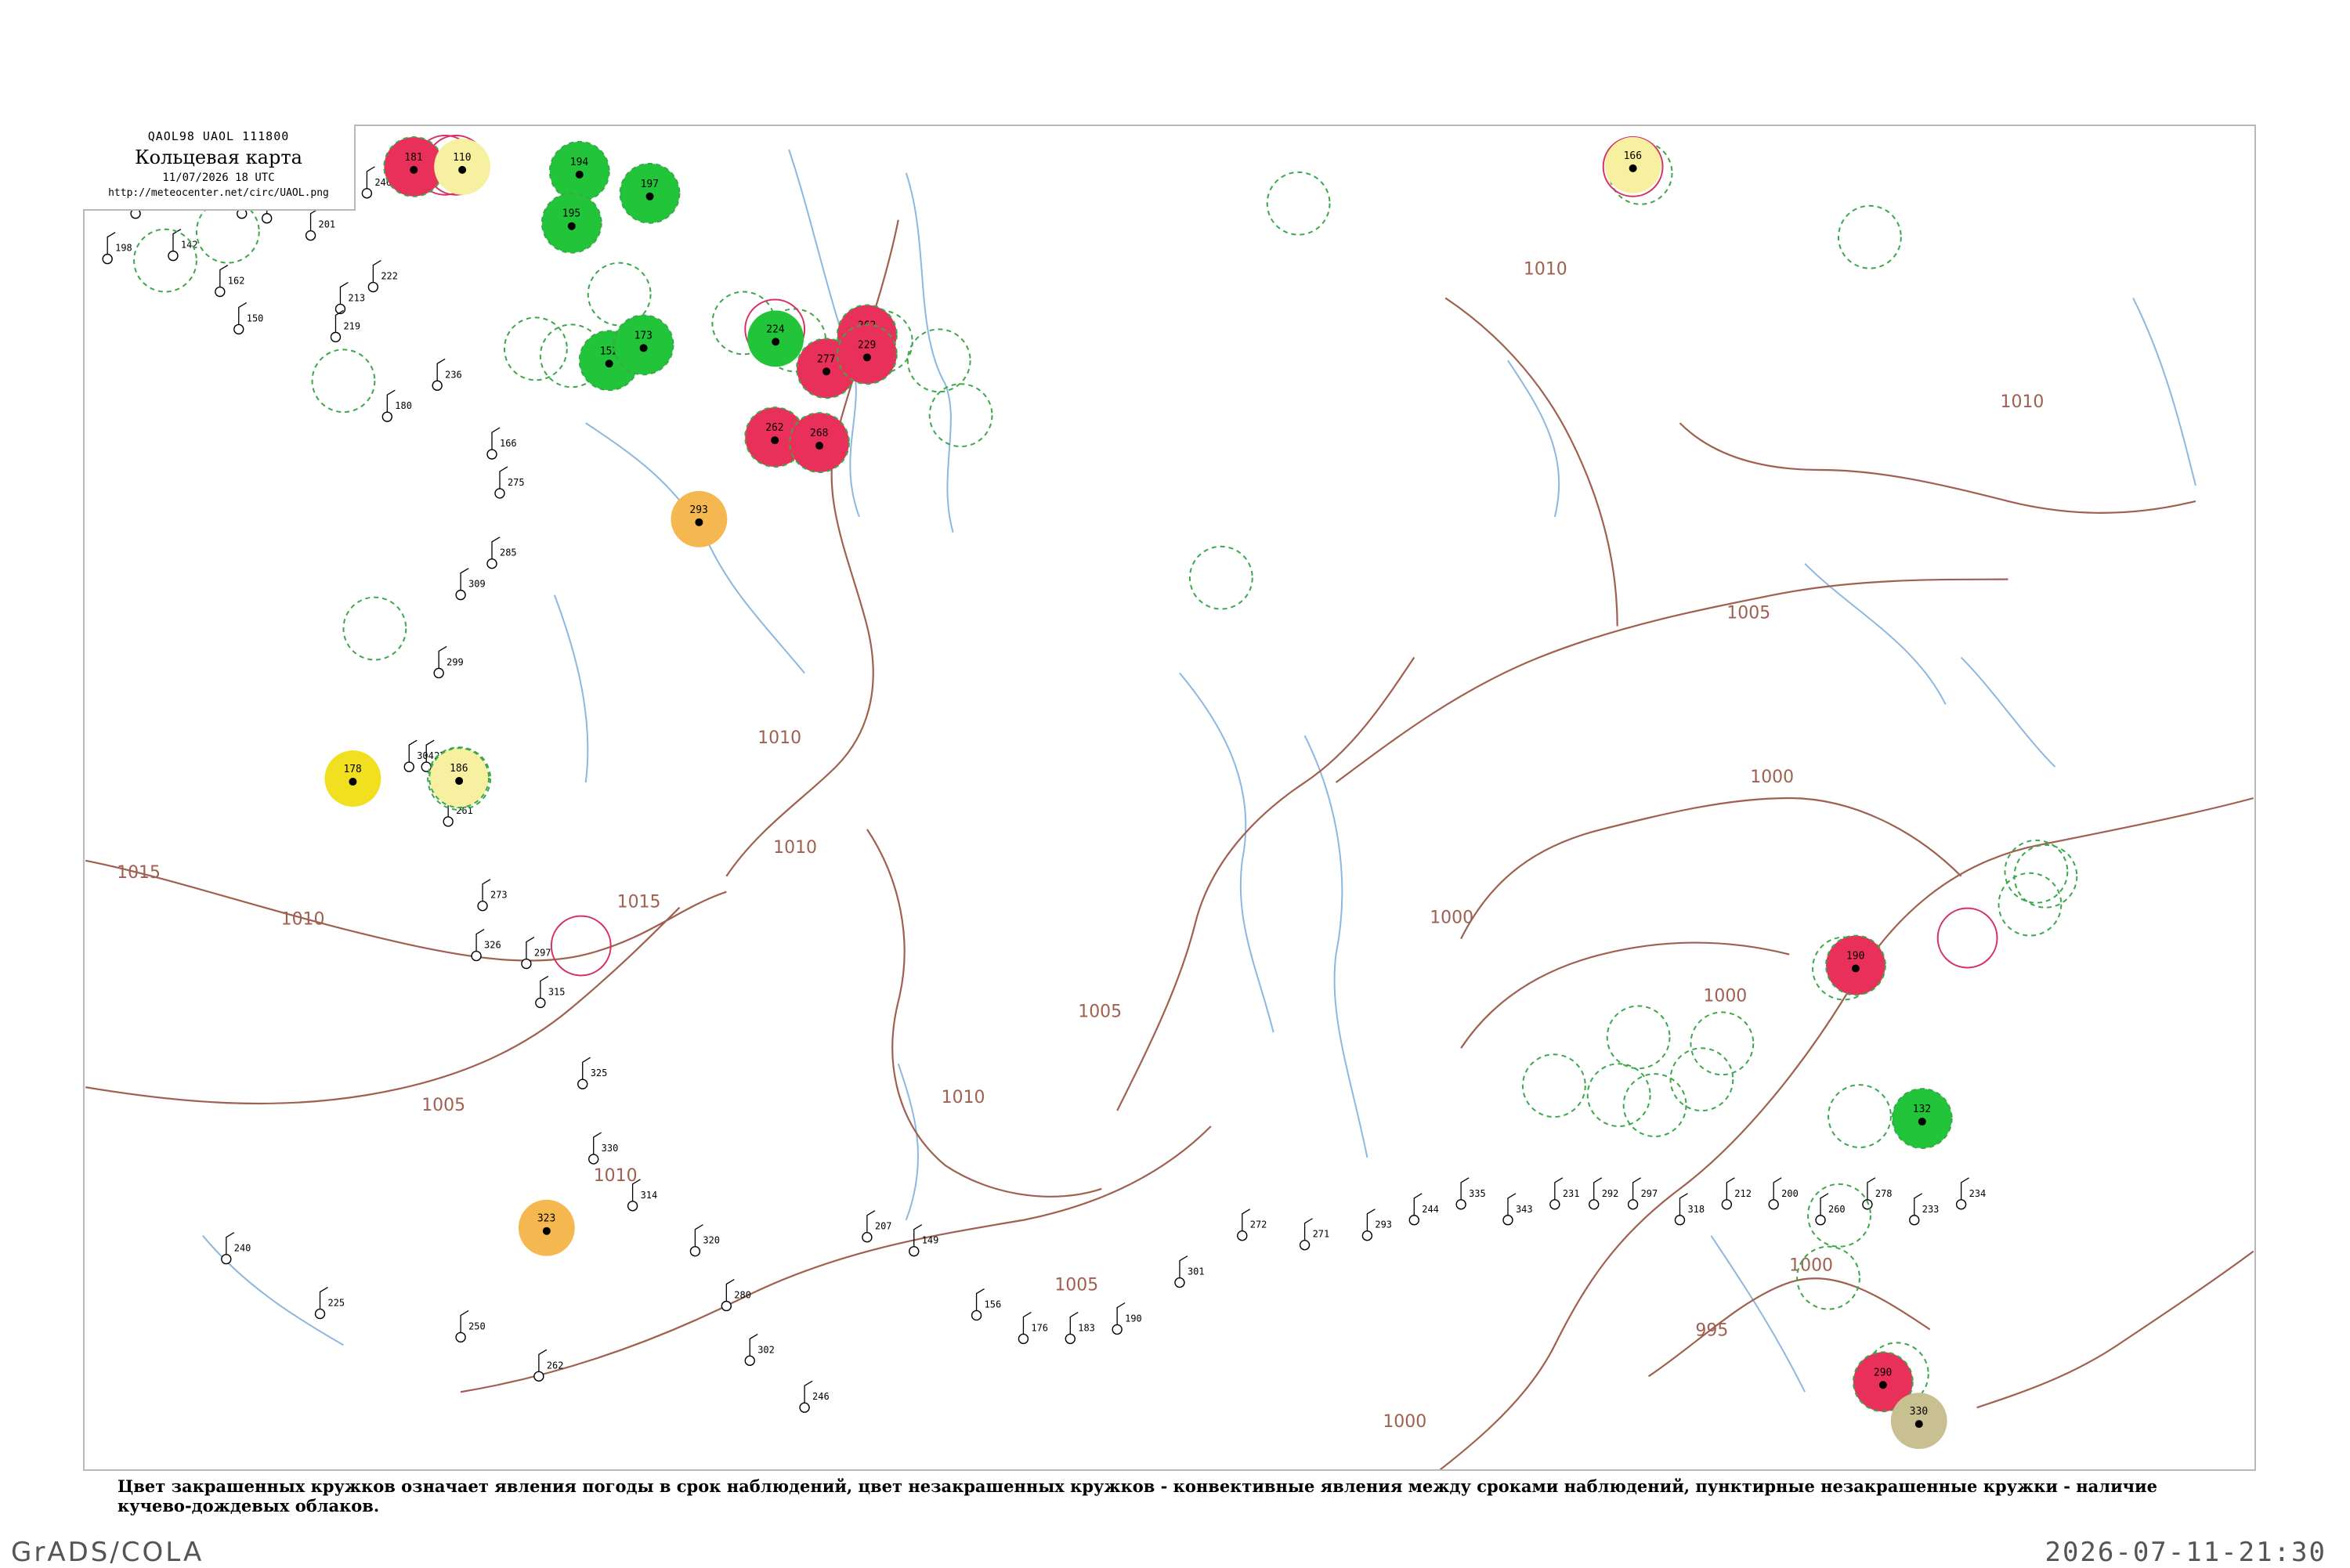 Image resolution: width=2350 pixels, height=1568 pixels. Describe the element at coordinates (1855, 965) in the screenshot. I see `weather-highlight-thunder-red: 190` at that location.